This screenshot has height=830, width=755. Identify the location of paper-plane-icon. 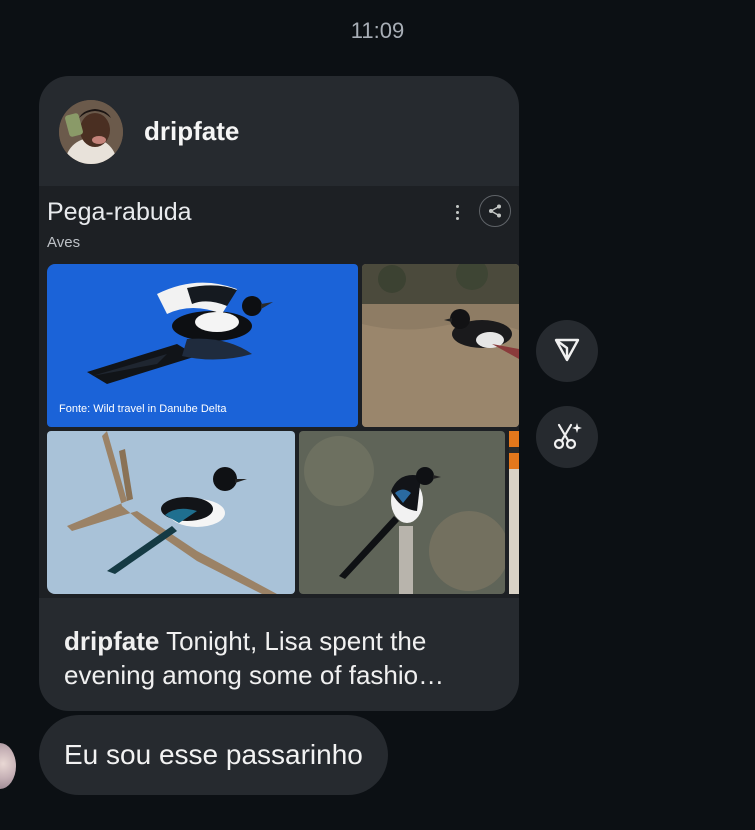
(567, 351).